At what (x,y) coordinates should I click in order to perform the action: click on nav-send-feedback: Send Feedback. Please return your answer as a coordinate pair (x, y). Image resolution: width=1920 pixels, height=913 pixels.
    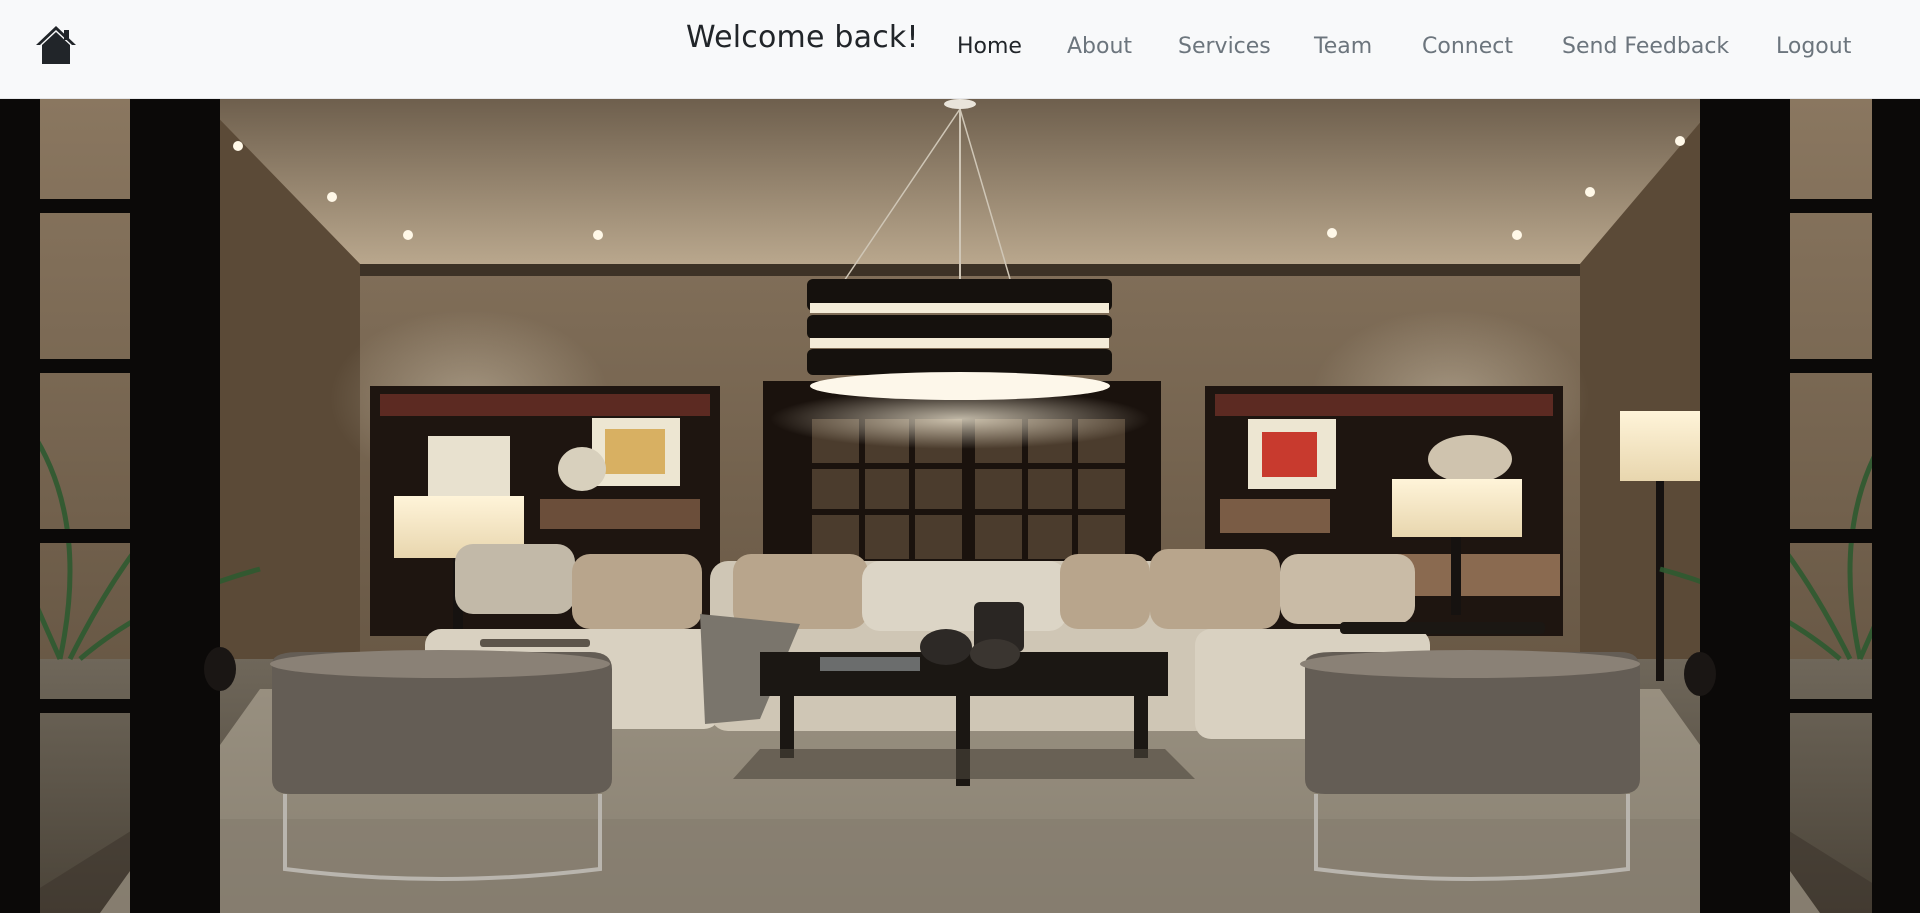
    Looking at the image, I should click on (1645, 46).